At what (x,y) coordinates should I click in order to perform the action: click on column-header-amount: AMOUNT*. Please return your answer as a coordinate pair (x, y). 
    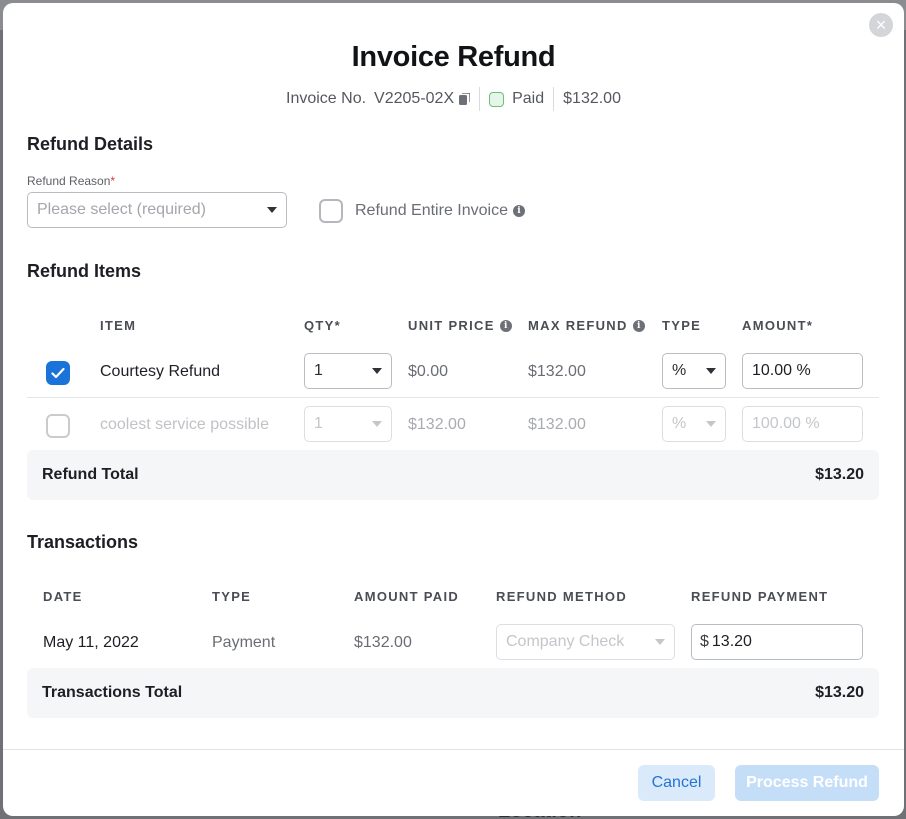
    Looking at the image, I should click on (778, 325).